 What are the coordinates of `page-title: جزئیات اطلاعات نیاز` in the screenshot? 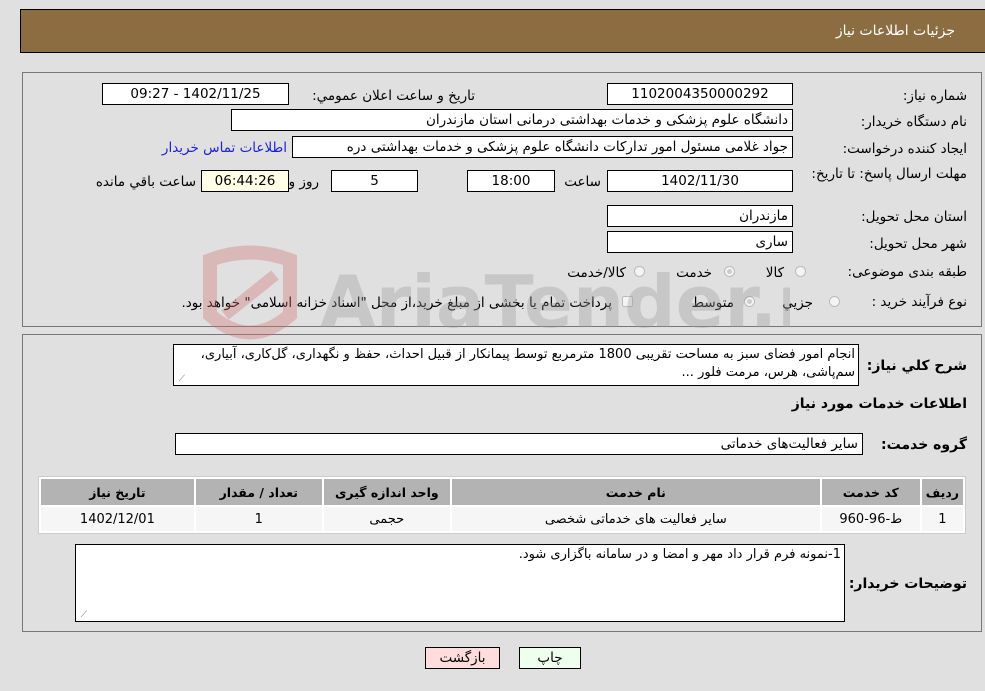 It's located at (895, 31).